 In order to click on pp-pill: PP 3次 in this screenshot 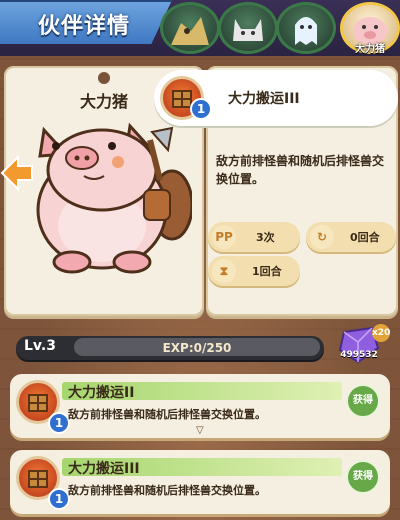, I will do `click(254, 237)`.